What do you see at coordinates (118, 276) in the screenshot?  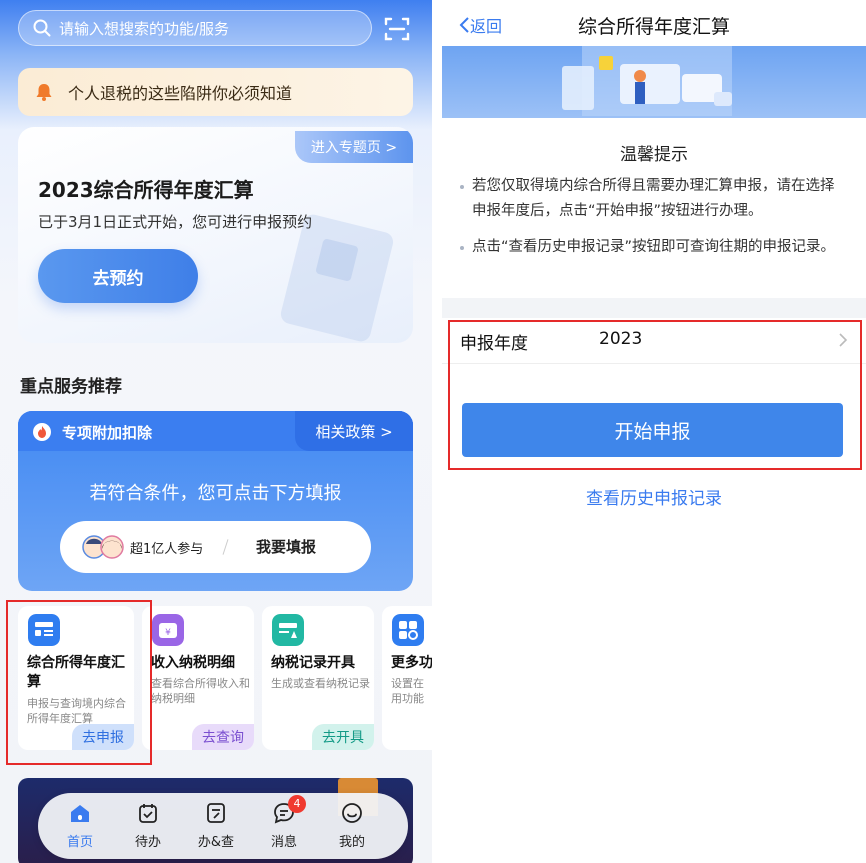 I see `reserve-button: 去预约` at bounding box center [118, 276].